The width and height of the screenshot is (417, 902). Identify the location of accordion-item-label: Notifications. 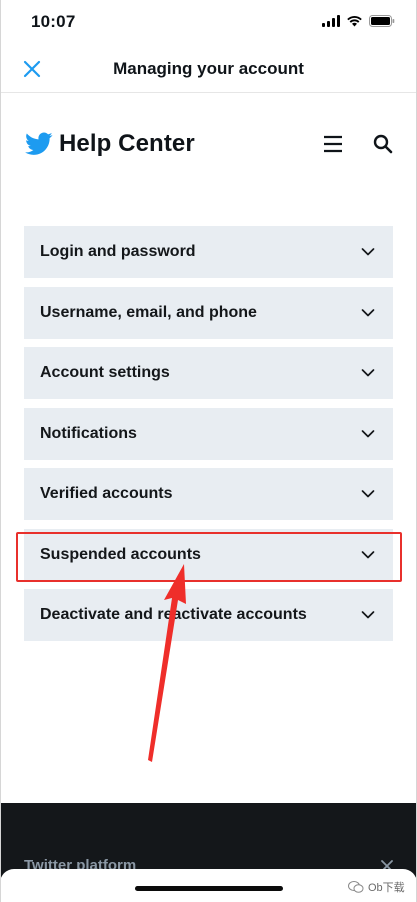
(88, 433).